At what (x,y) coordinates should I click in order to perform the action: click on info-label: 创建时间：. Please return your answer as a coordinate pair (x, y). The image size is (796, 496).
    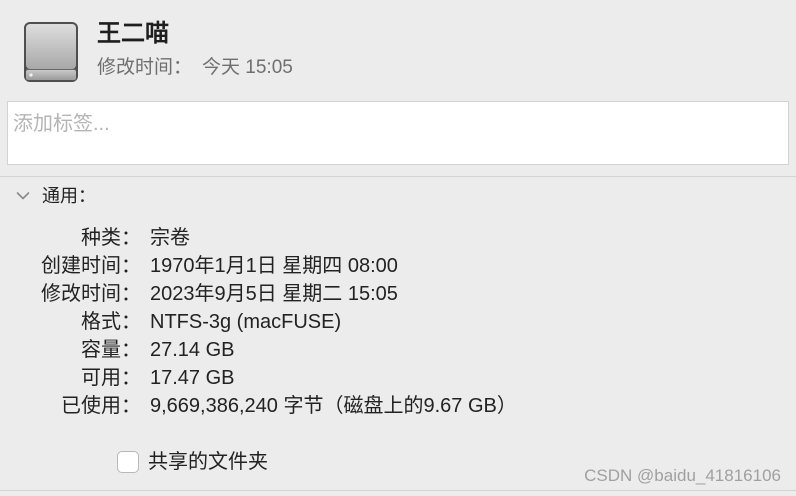
    Looking at the image, I should click on (91, 266).